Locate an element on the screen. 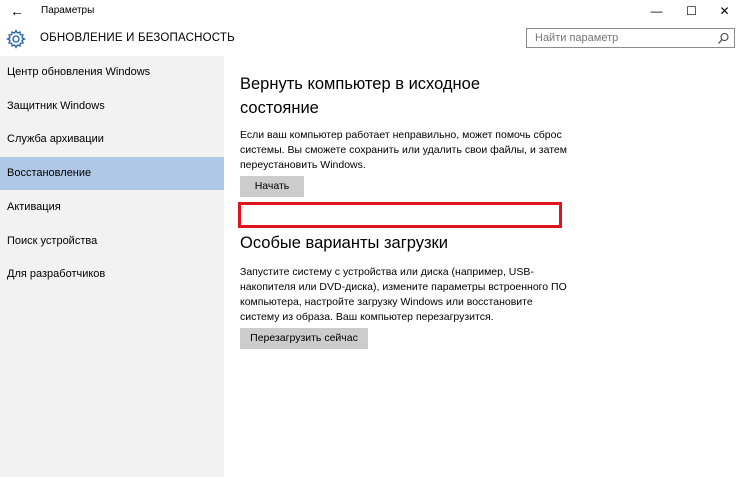  page-header: ОБНОВЛЕНИЕ И БЕЗОПАСНОСТЬ is located at coordinates (370, 39).